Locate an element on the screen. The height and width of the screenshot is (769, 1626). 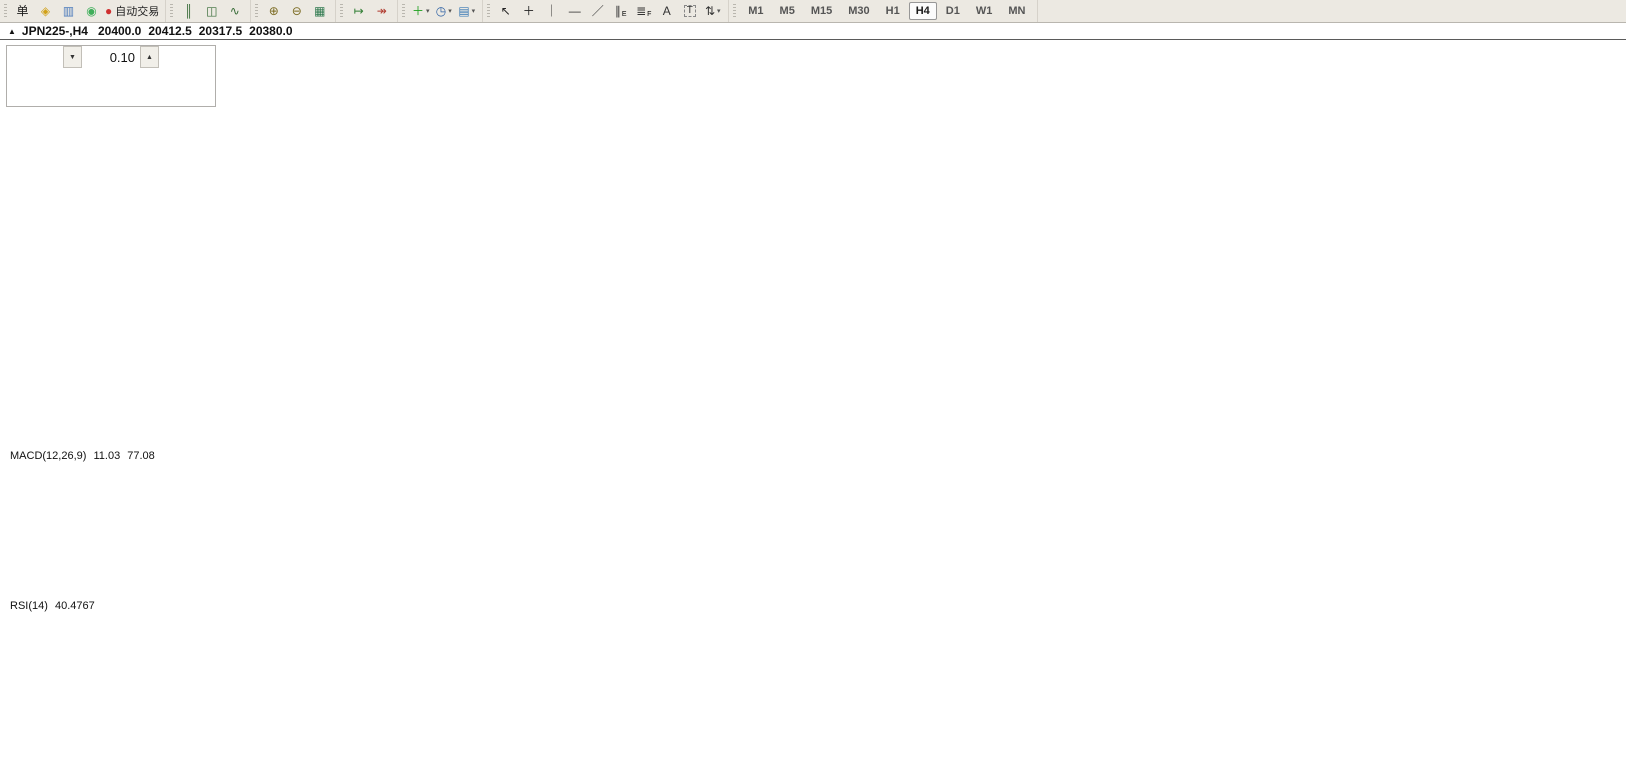
add-indicator-icon: ＋ is located at coordinates (417, 11).